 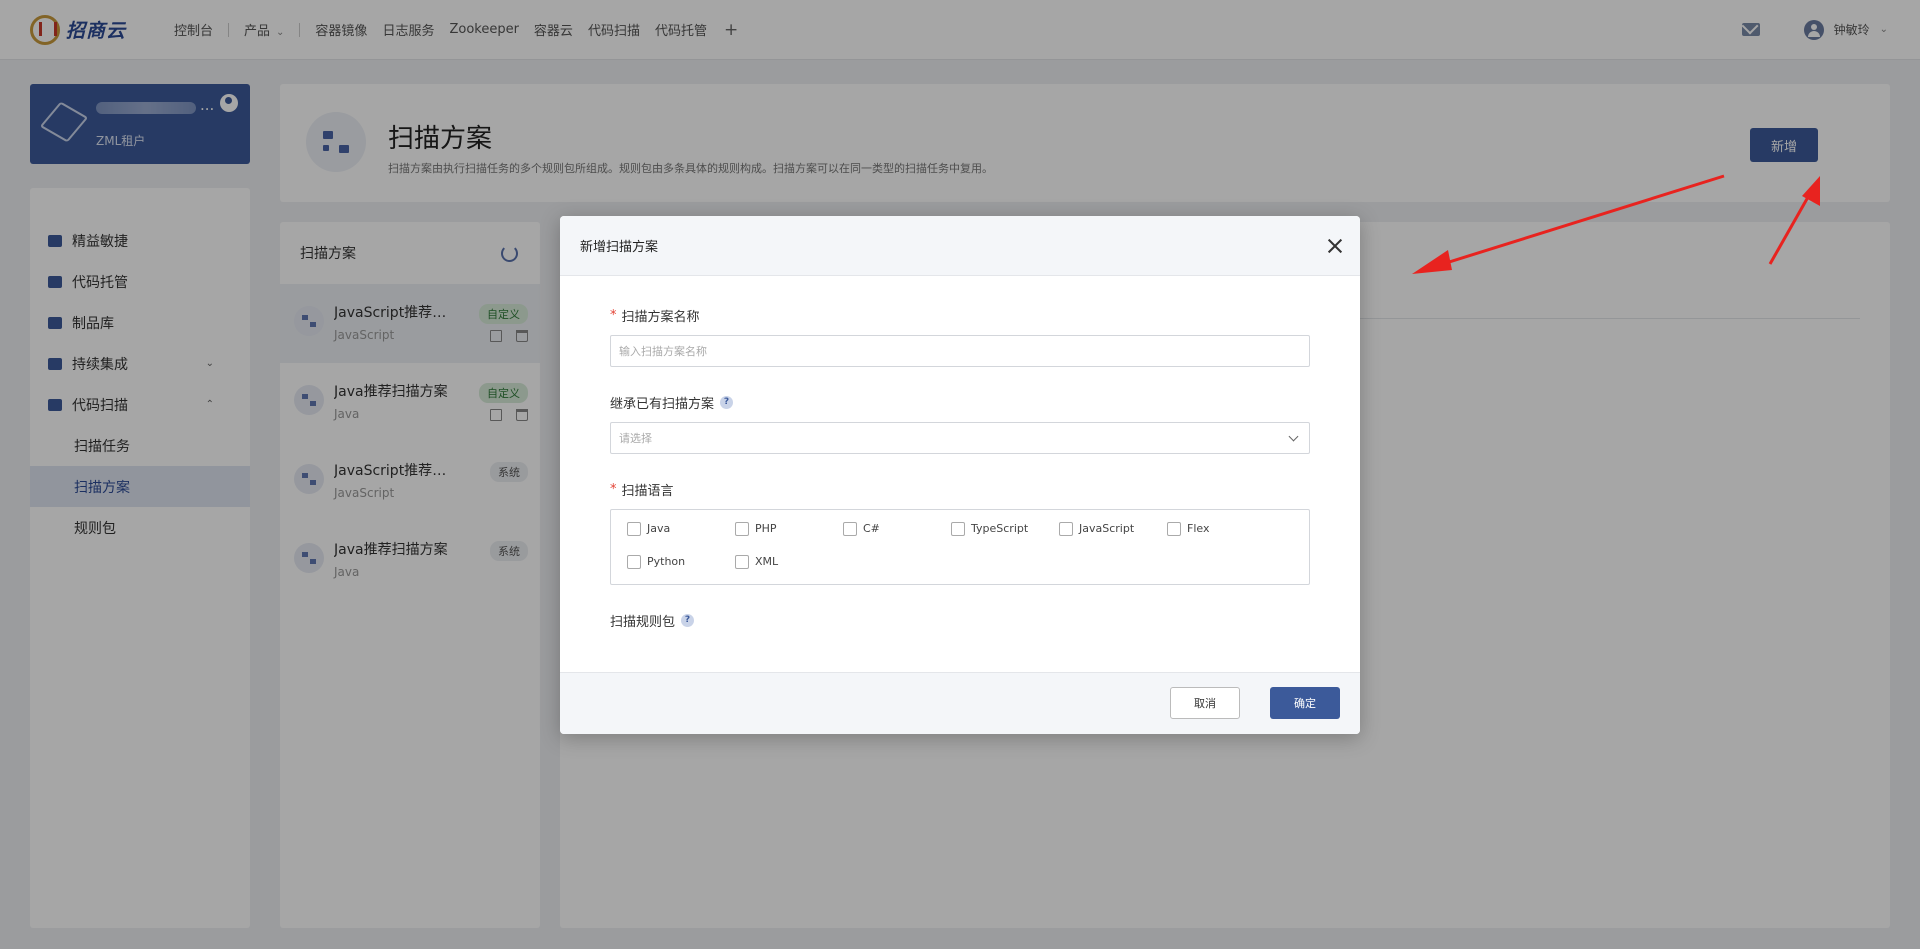 I want to click on plan-name-field: * 扫描方案名称, so click(x=960, y=336).